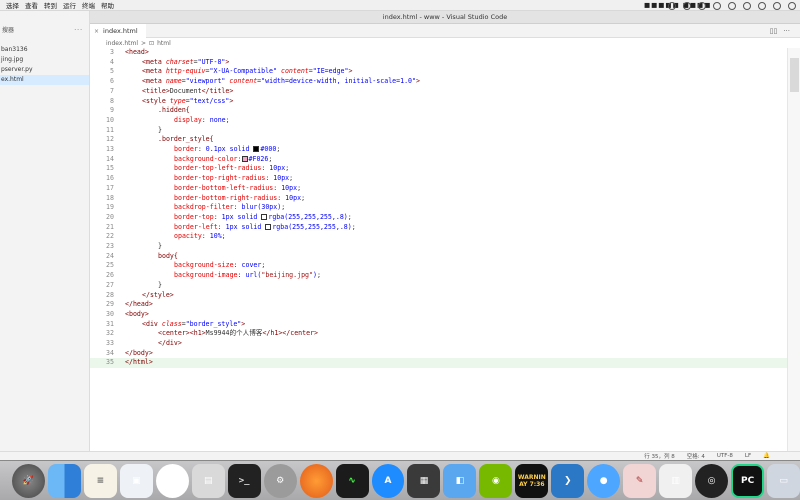  What do you see at coordinates (44, 50) in the screenshot?
I see `file-item: ban3136` at bounding box center [44, 50].